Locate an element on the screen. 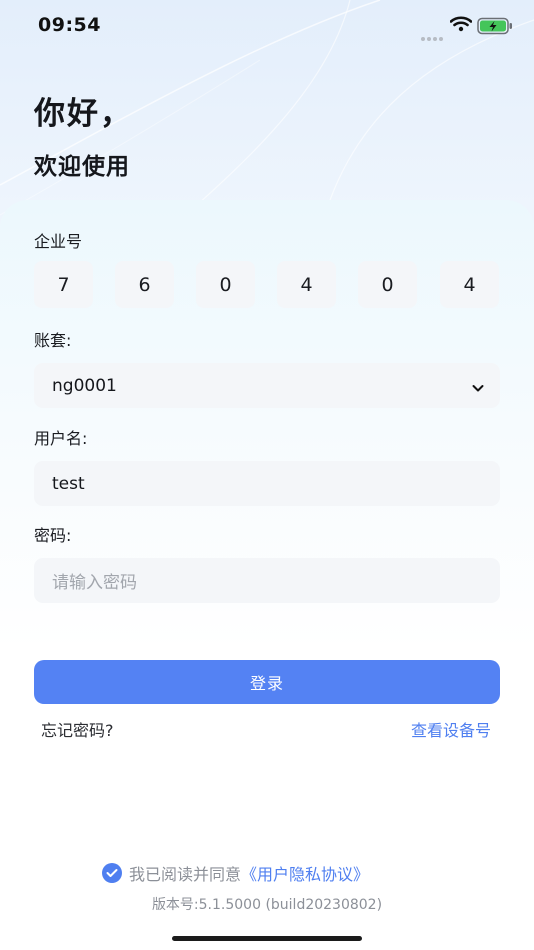  account-set-select: ng0001 is located at coordinates (267, 385).